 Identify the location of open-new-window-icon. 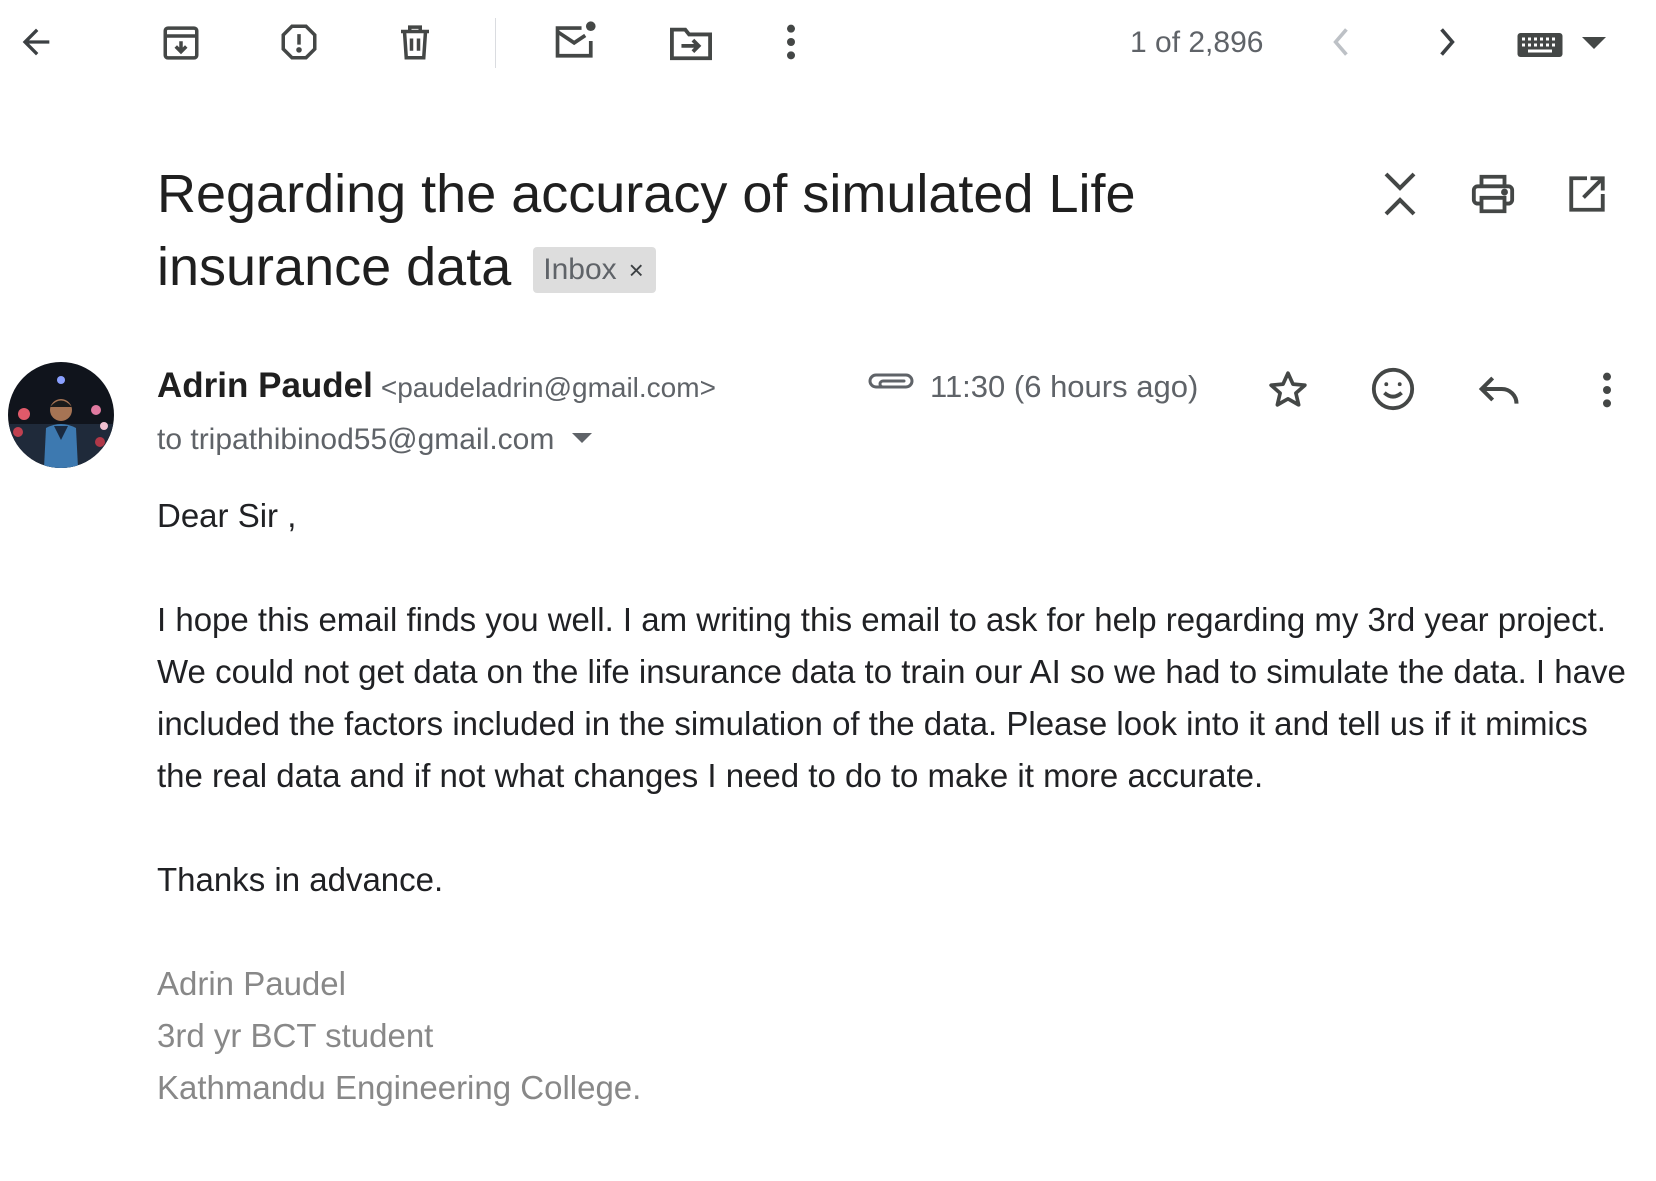
(1587, 194).